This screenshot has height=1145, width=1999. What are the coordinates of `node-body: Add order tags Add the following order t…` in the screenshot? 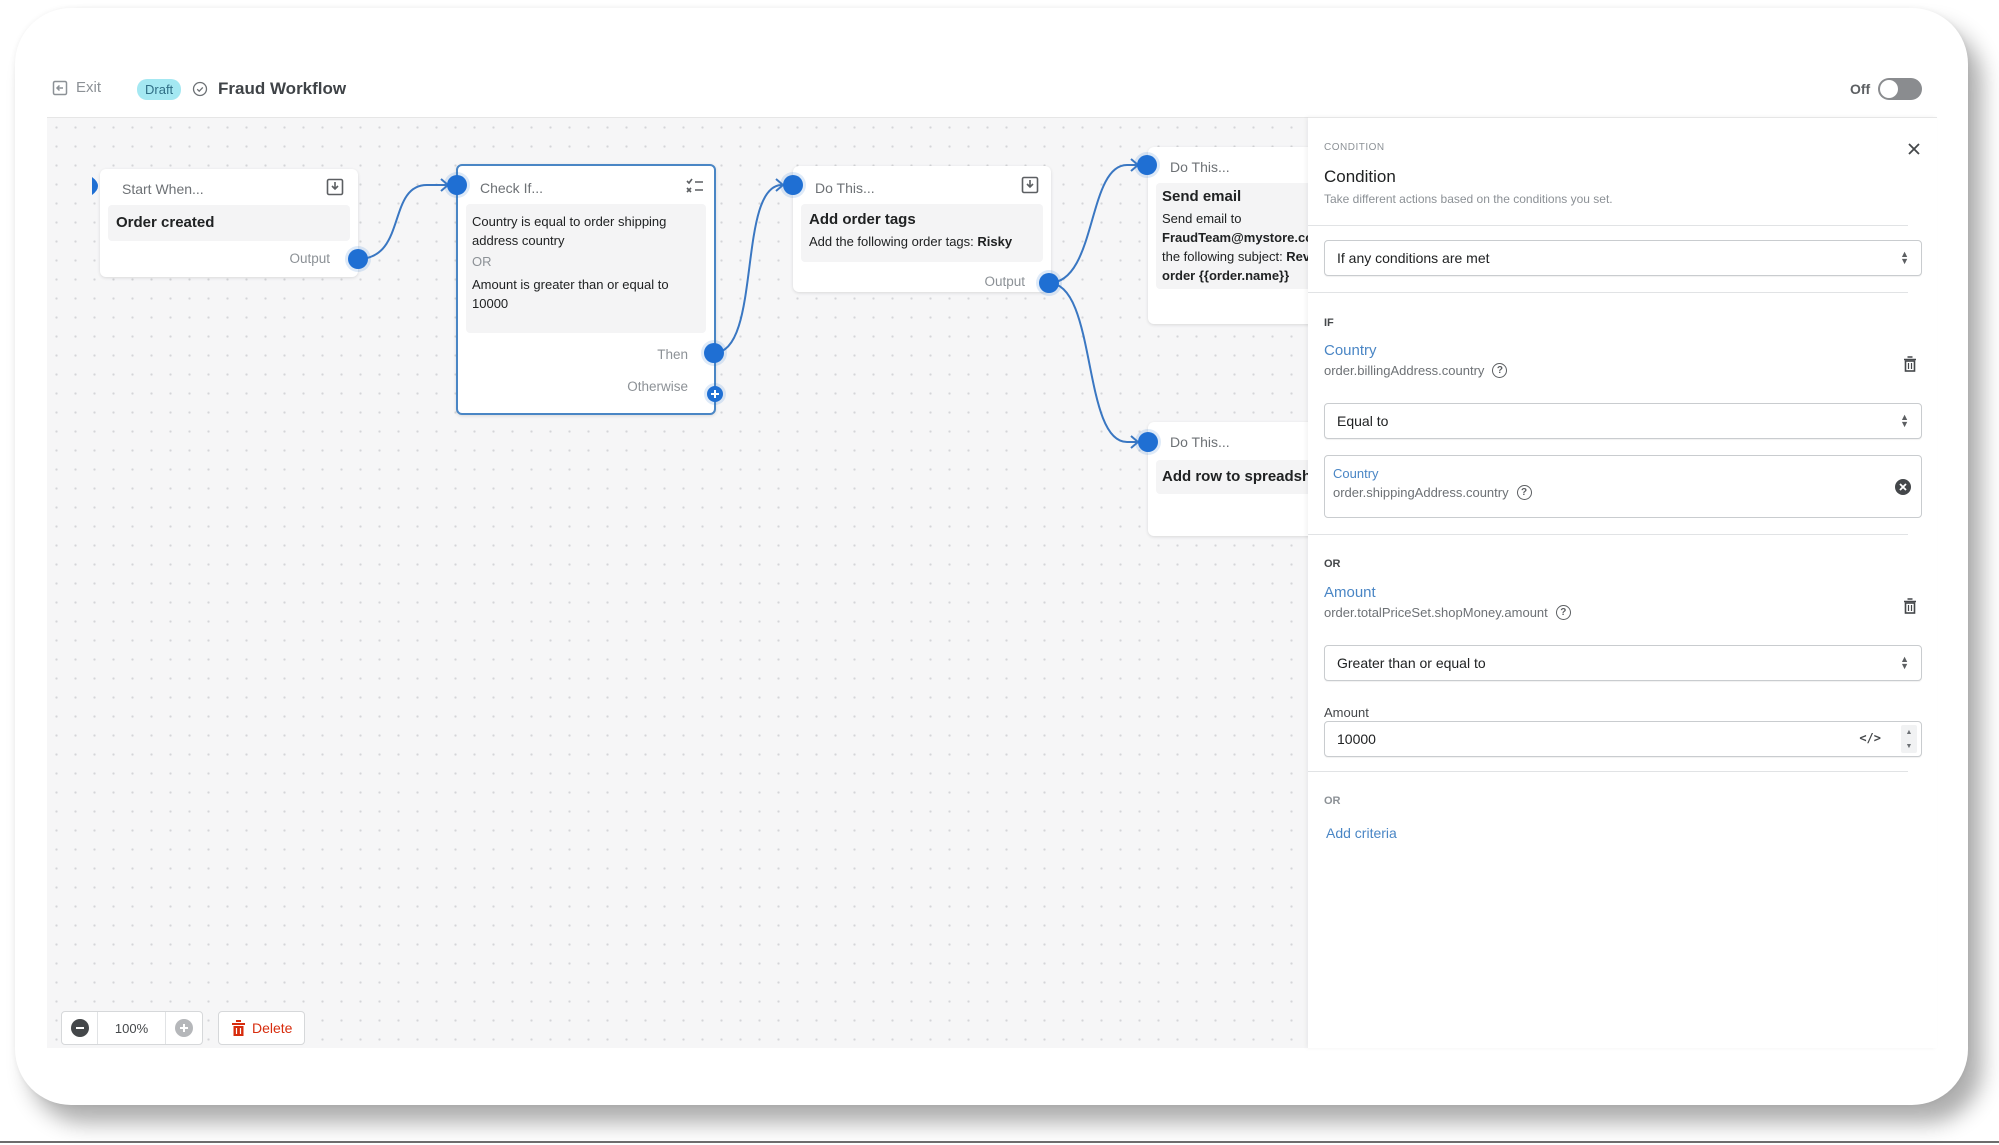 It's located at (922, 233).